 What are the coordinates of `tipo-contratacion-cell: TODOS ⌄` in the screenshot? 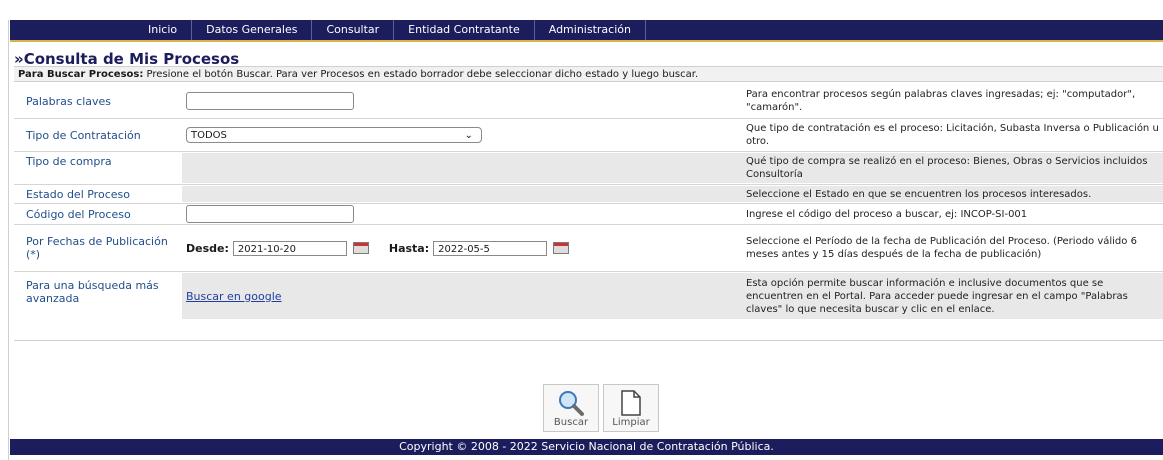 It's located at (462, 135).